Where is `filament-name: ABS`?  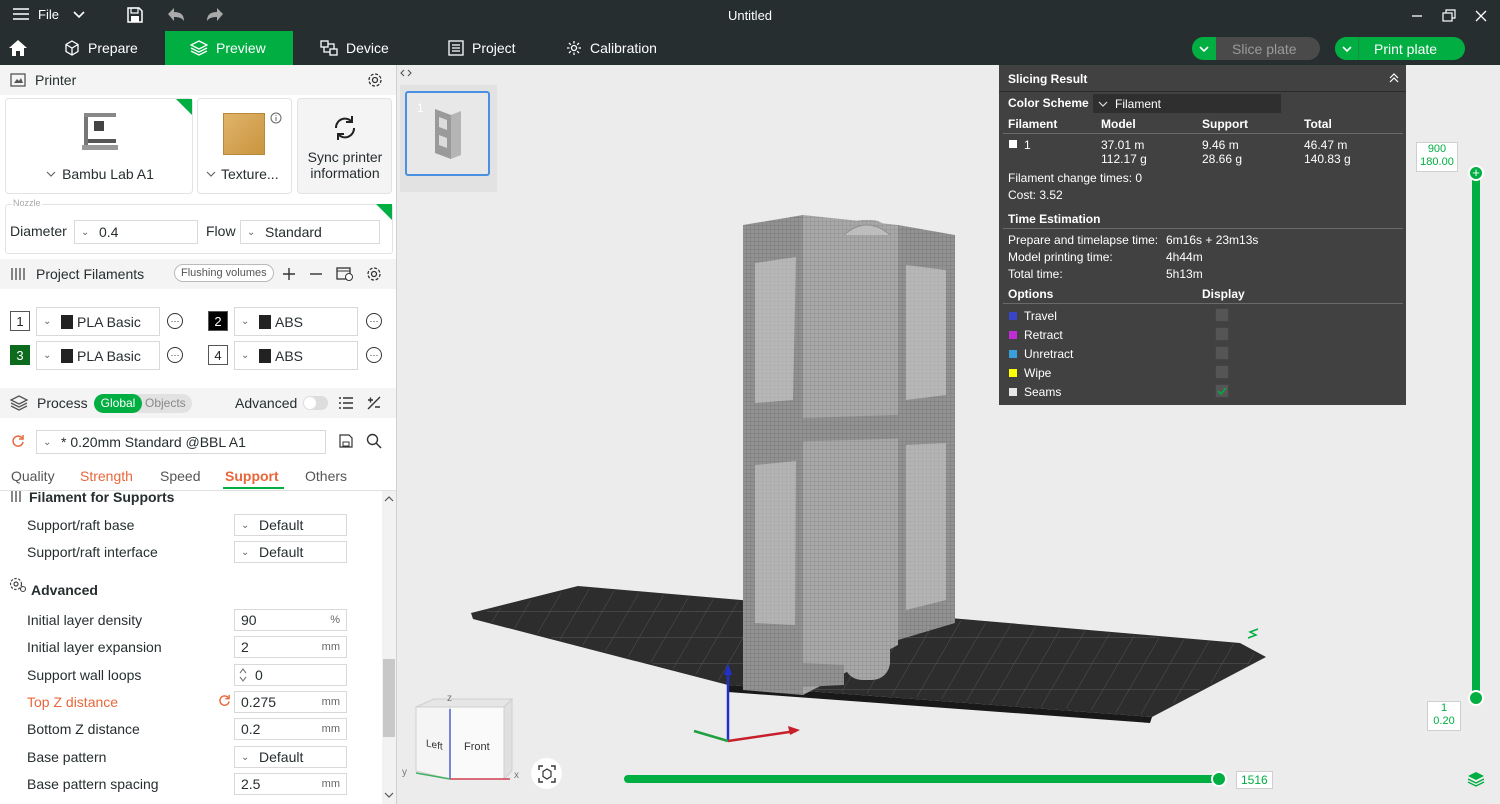
filament-name: ABS is located at coordinates (289, 321).